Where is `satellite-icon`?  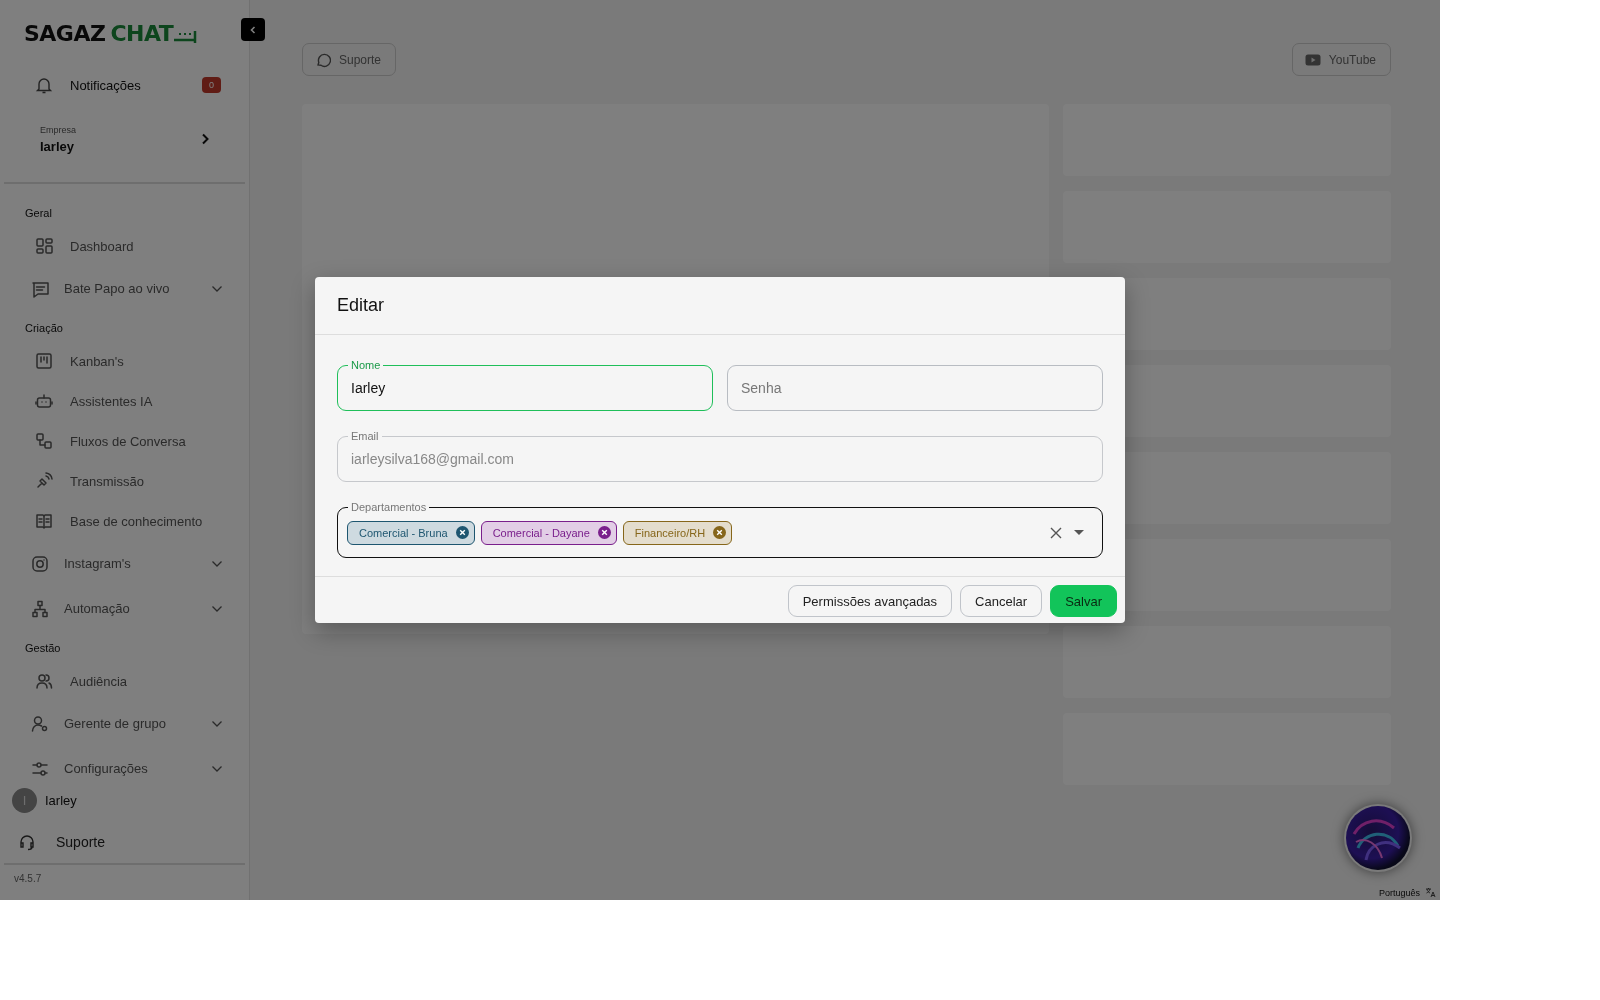
satellite-icon is located at coordinates (44, 481).